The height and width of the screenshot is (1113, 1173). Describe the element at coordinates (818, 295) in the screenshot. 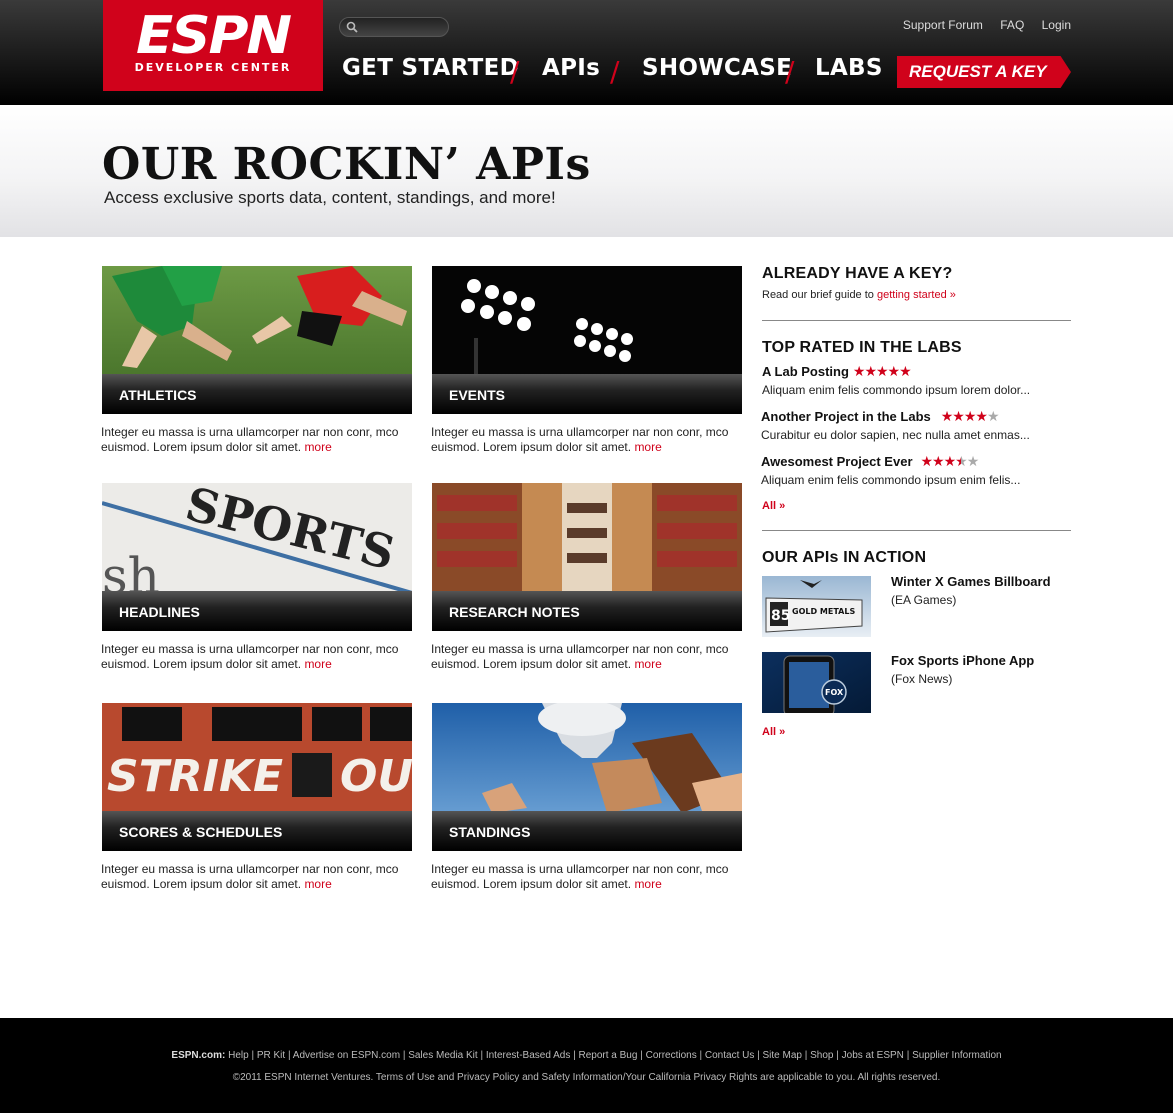

I see `key-guide-label: Read our brief guide to` at that location.